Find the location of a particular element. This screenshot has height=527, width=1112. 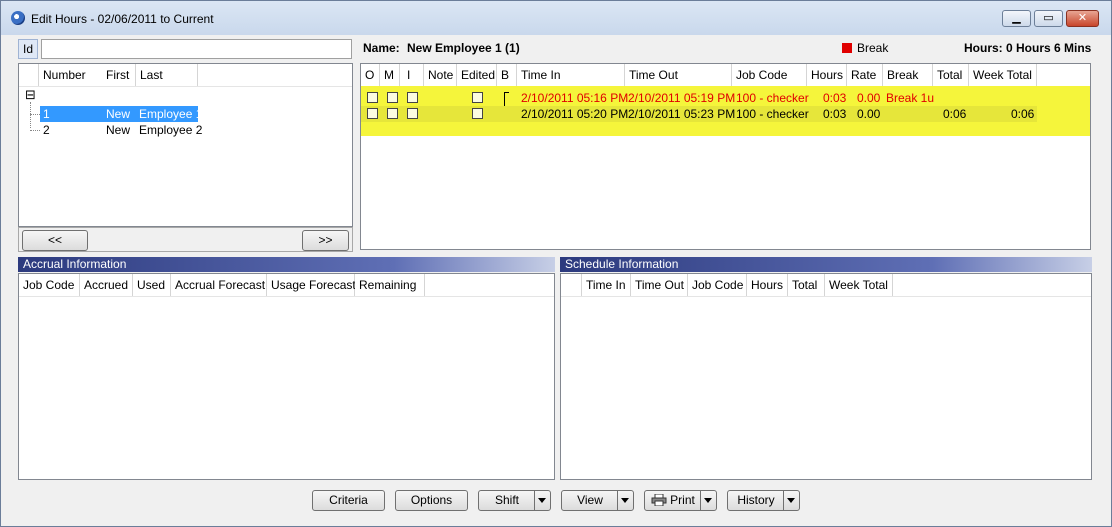

column-header-used: Used is located at coordinates (152, 285).